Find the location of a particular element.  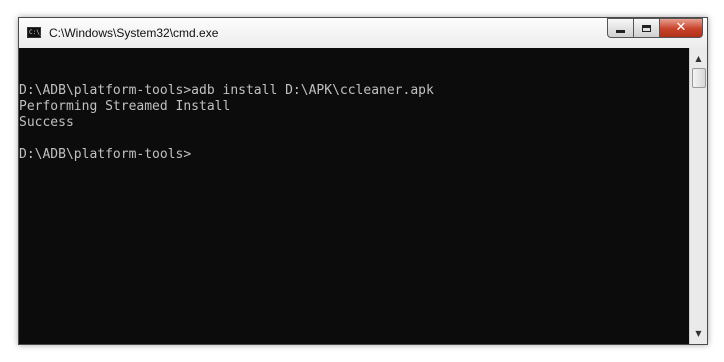

caption-buttons: ✕ is located at coordinates (655, 28).